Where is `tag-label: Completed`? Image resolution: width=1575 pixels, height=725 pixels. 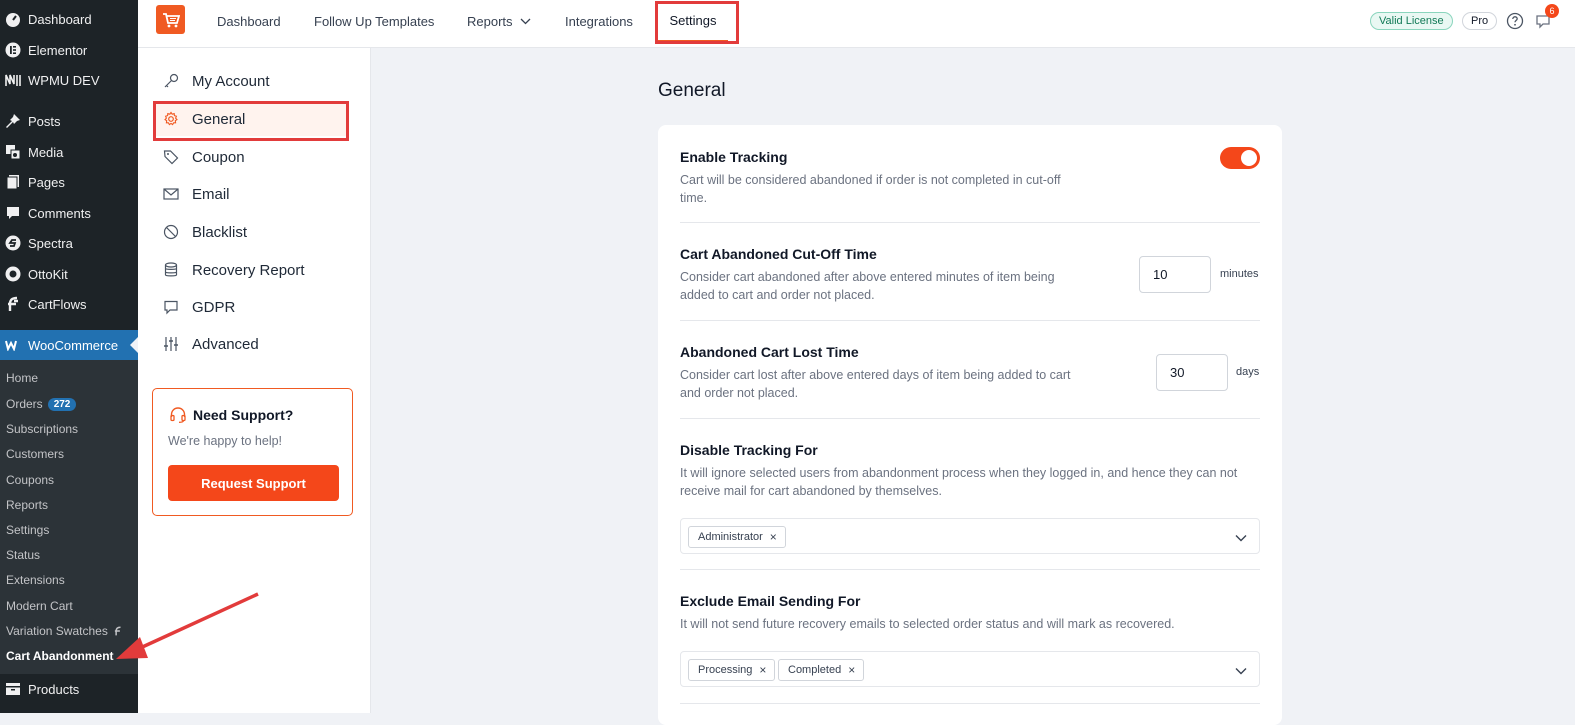 tag-label: Completed is located at coordinates (815, 670).